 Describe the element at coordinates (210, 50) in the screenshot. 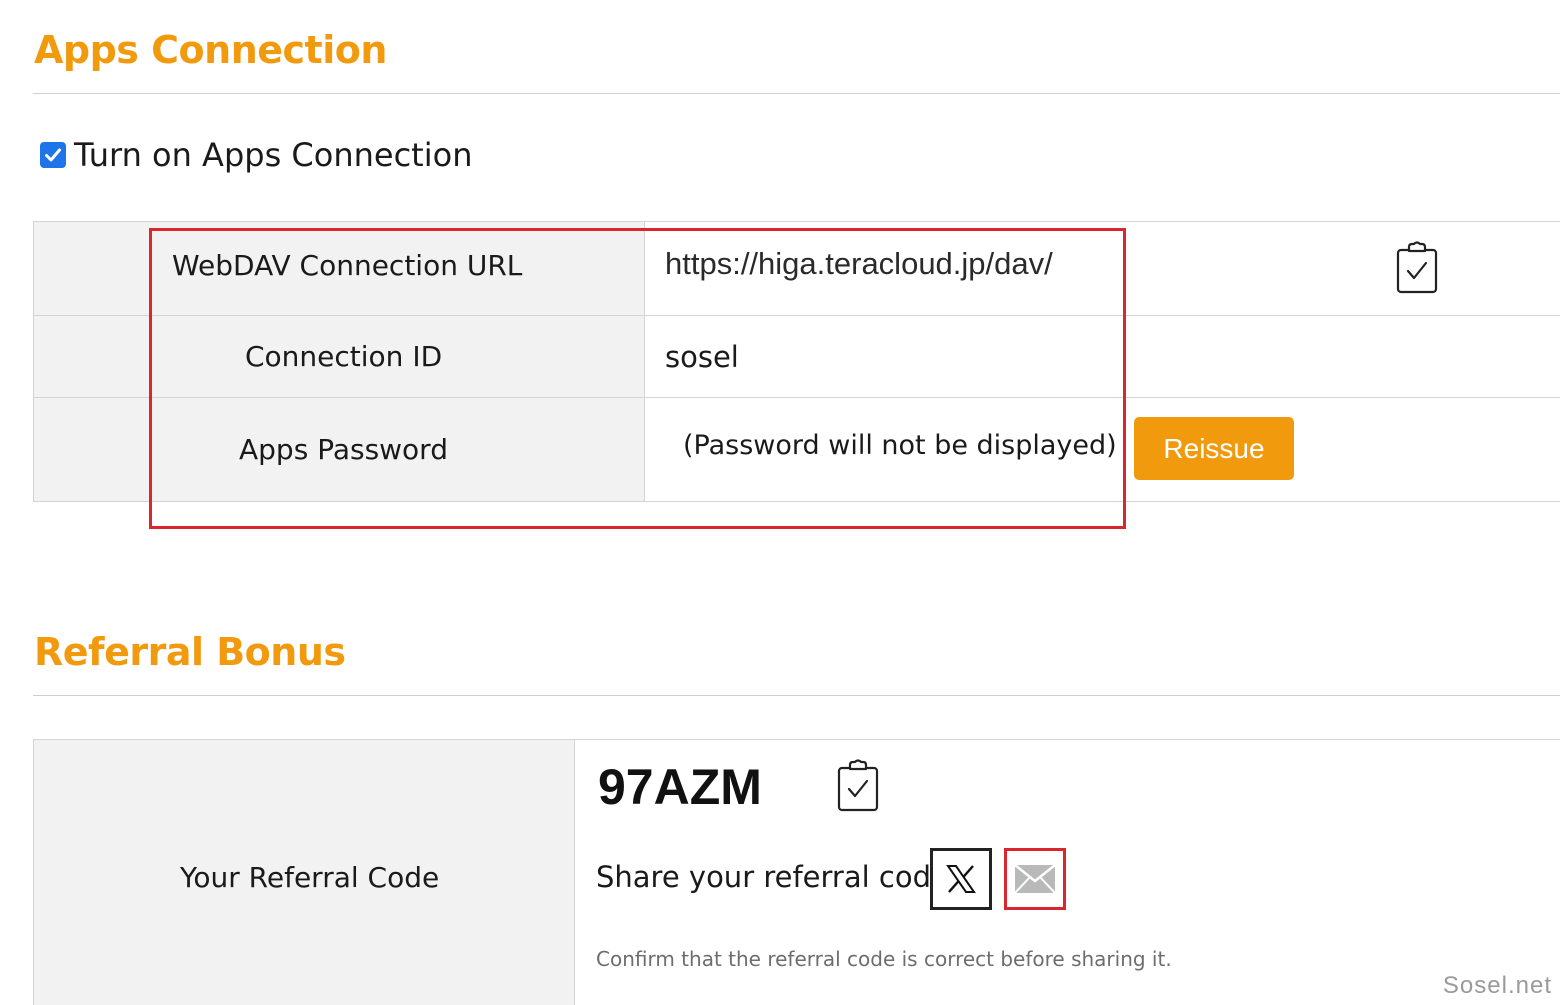

I see `apps-connection-title: Apps Connection` at that location.